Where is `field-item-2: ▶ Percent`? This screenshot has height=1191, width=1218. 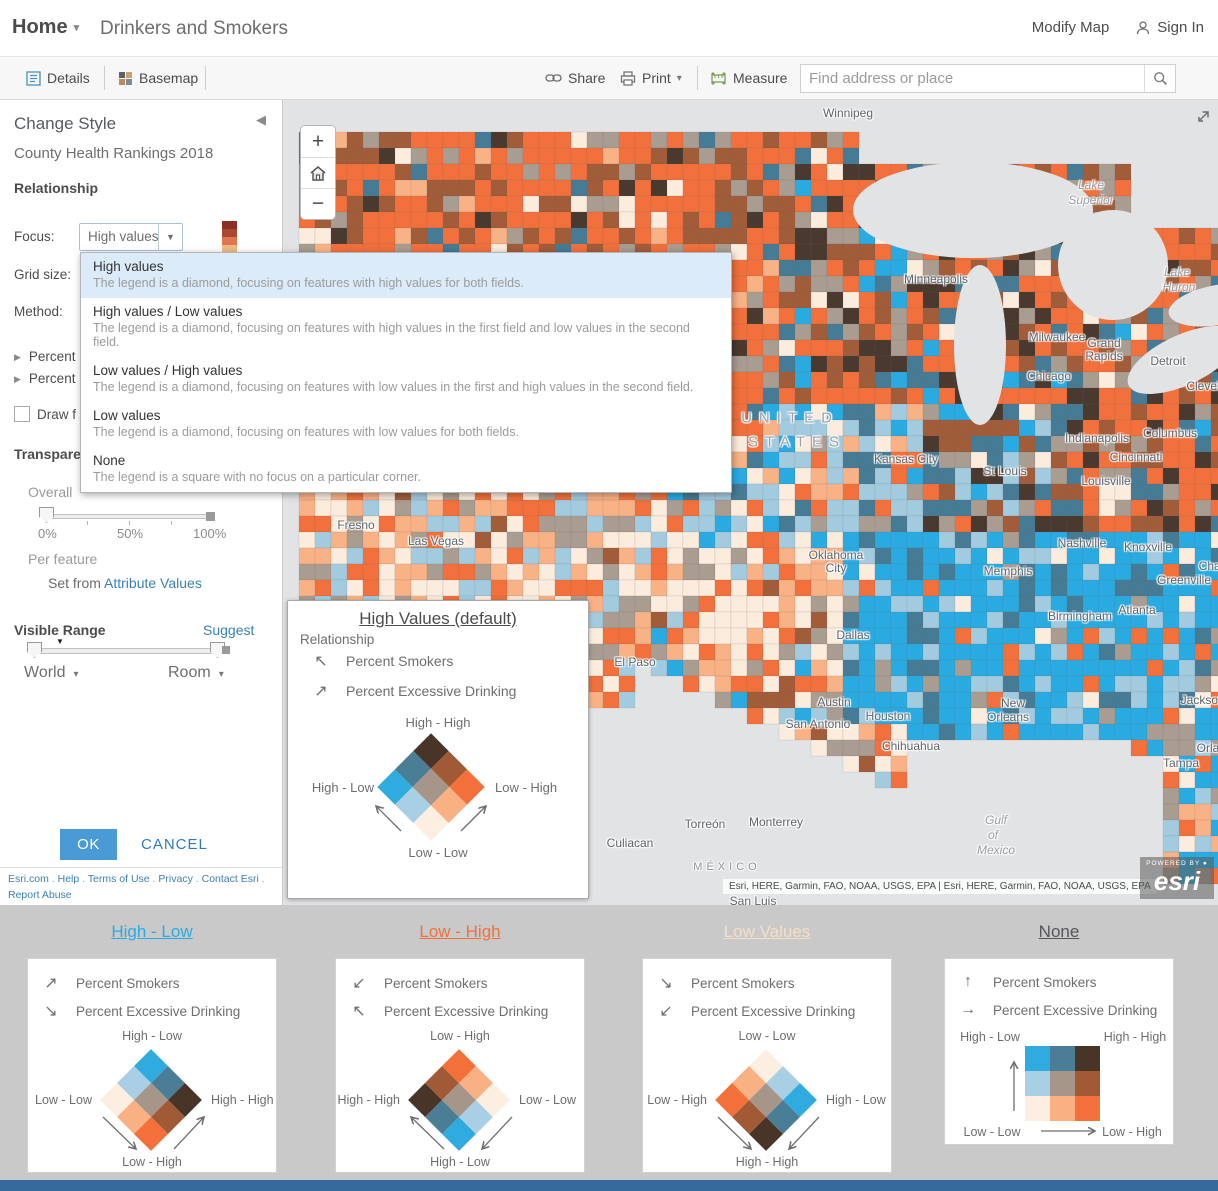 field-item-2: ▶ Percent is located at coordinates (44, 378).